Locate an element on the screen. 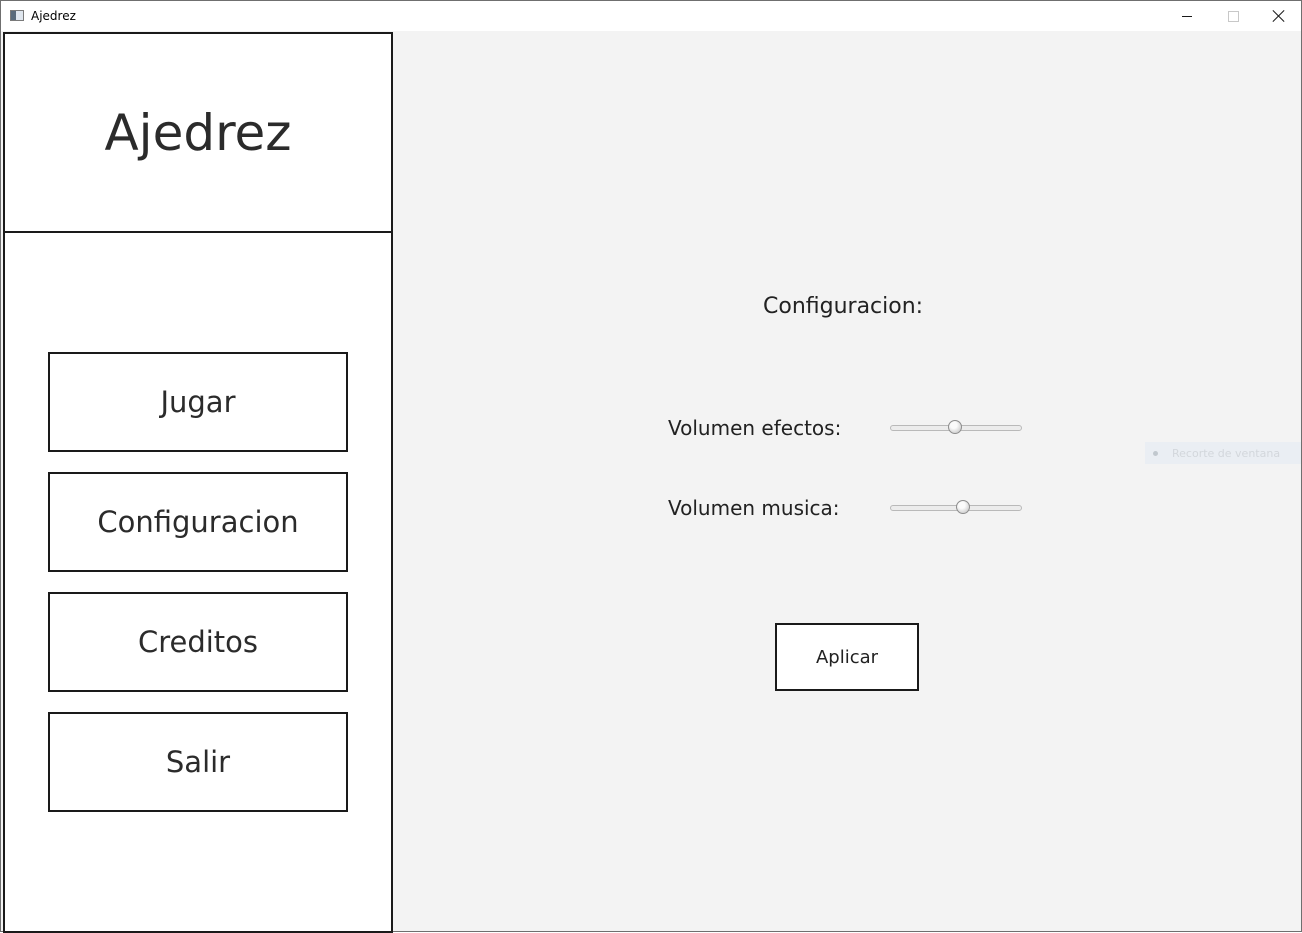 This screenshot has height=933, width=1302. logo-panel: Ajedrez is located at coordinates (198, 133).